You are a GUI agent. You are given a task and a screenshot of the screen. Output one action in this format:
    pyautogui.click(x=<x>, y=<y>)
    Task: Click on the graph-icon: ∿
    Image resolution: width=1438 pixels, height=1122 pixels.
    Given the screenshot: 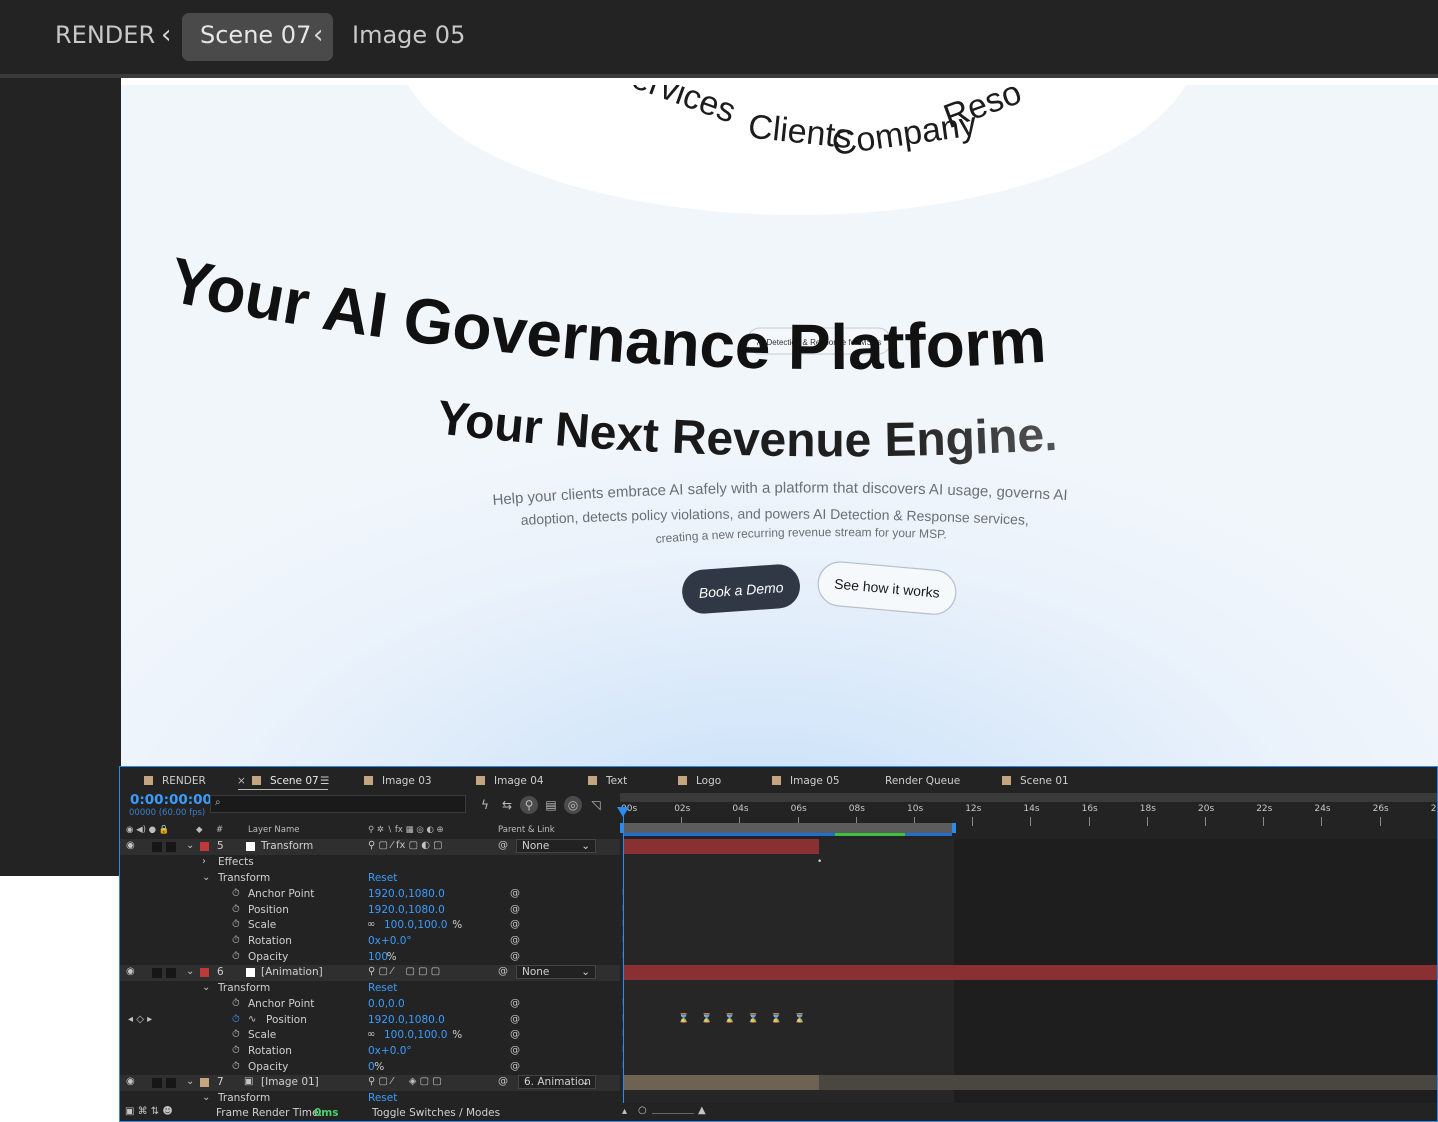 What is the action you would take?
    pyautogui.click(x=252, y=1019)
    